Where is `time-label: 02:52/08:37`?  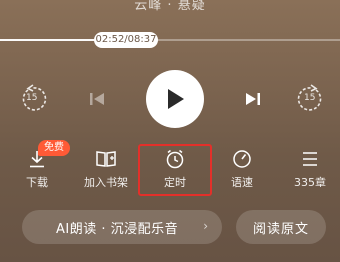
time-label: 02:52/08:37 is located at coordinates (126, 40).